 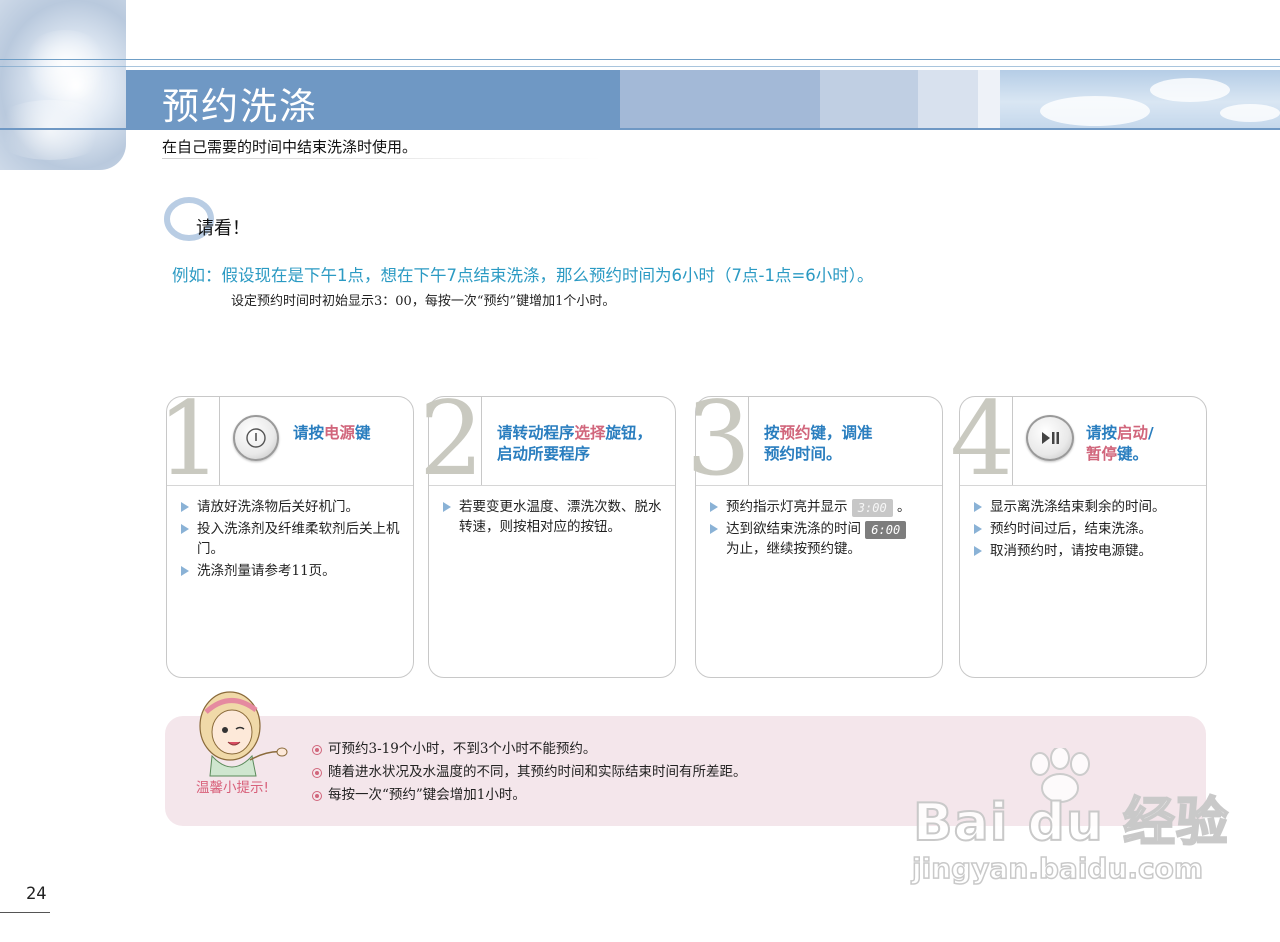 I want to click on list-item: 随着进水状况及水温度的不同，其预约时间和实际结束时间有所差距。, so click(x=529, y=772).